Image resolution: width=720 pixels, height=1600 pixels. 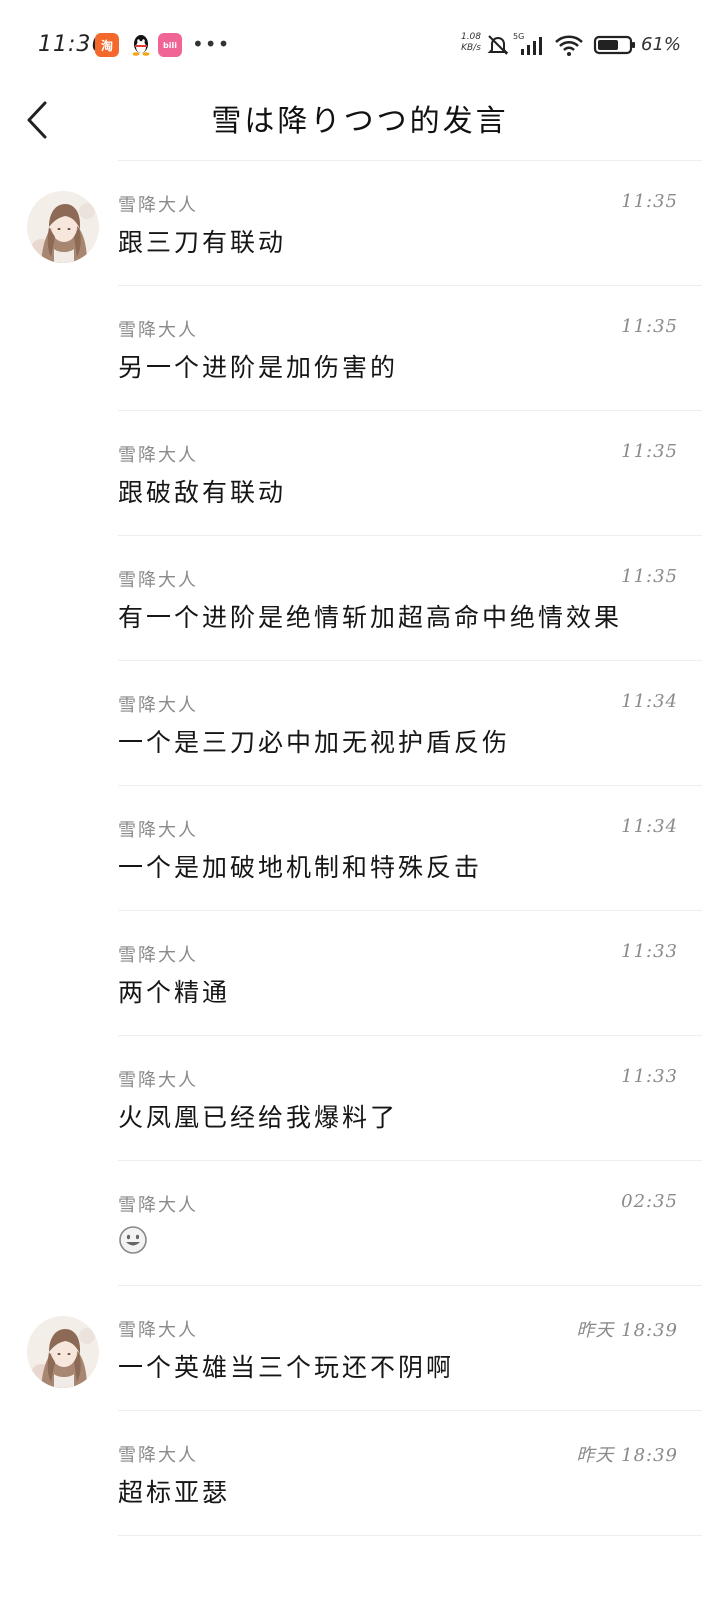 I want to click on message-text: 跟破敌有联动, so click(x=202, y=492).